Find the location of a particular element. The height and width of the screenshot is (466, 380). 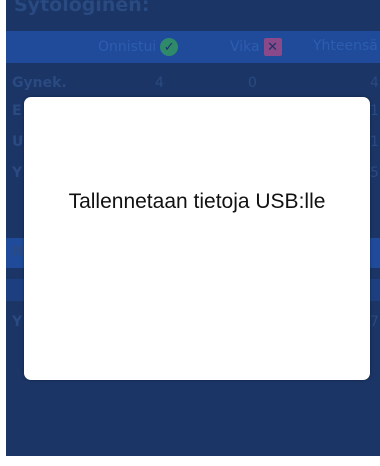

header-total-label: Yhteensä is located at coordinates (345, 46).